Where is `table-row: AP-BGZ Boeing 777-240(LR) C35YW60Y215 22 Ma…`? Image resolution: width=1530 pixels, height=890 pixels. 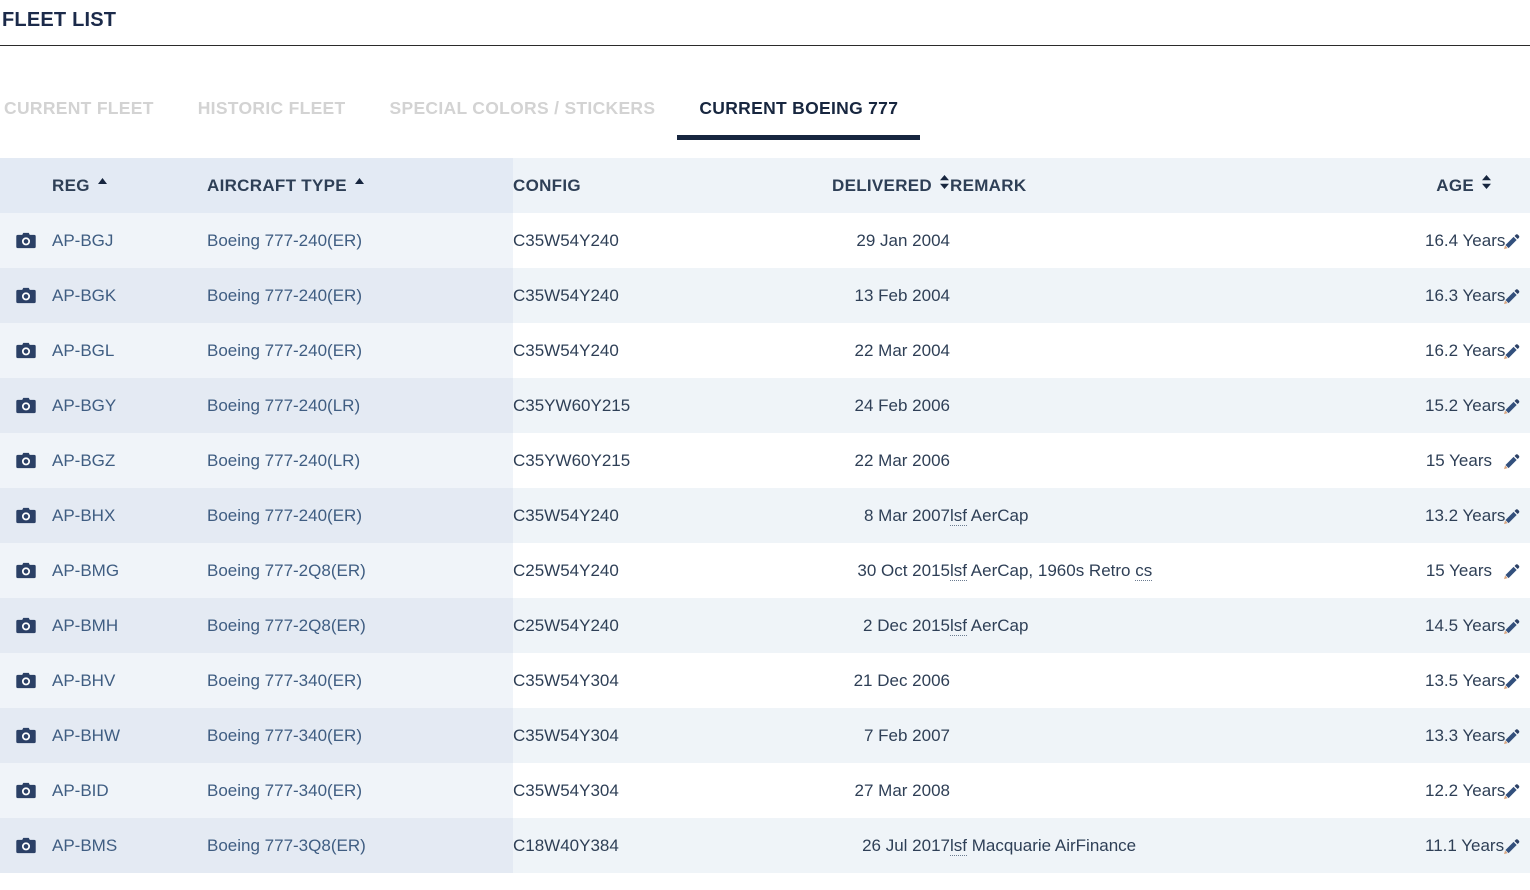
table-row: AP-BGZ Boeing 777-240(LR) C35YW60Y215 22 Ma… is located at coordinates (765, 460).